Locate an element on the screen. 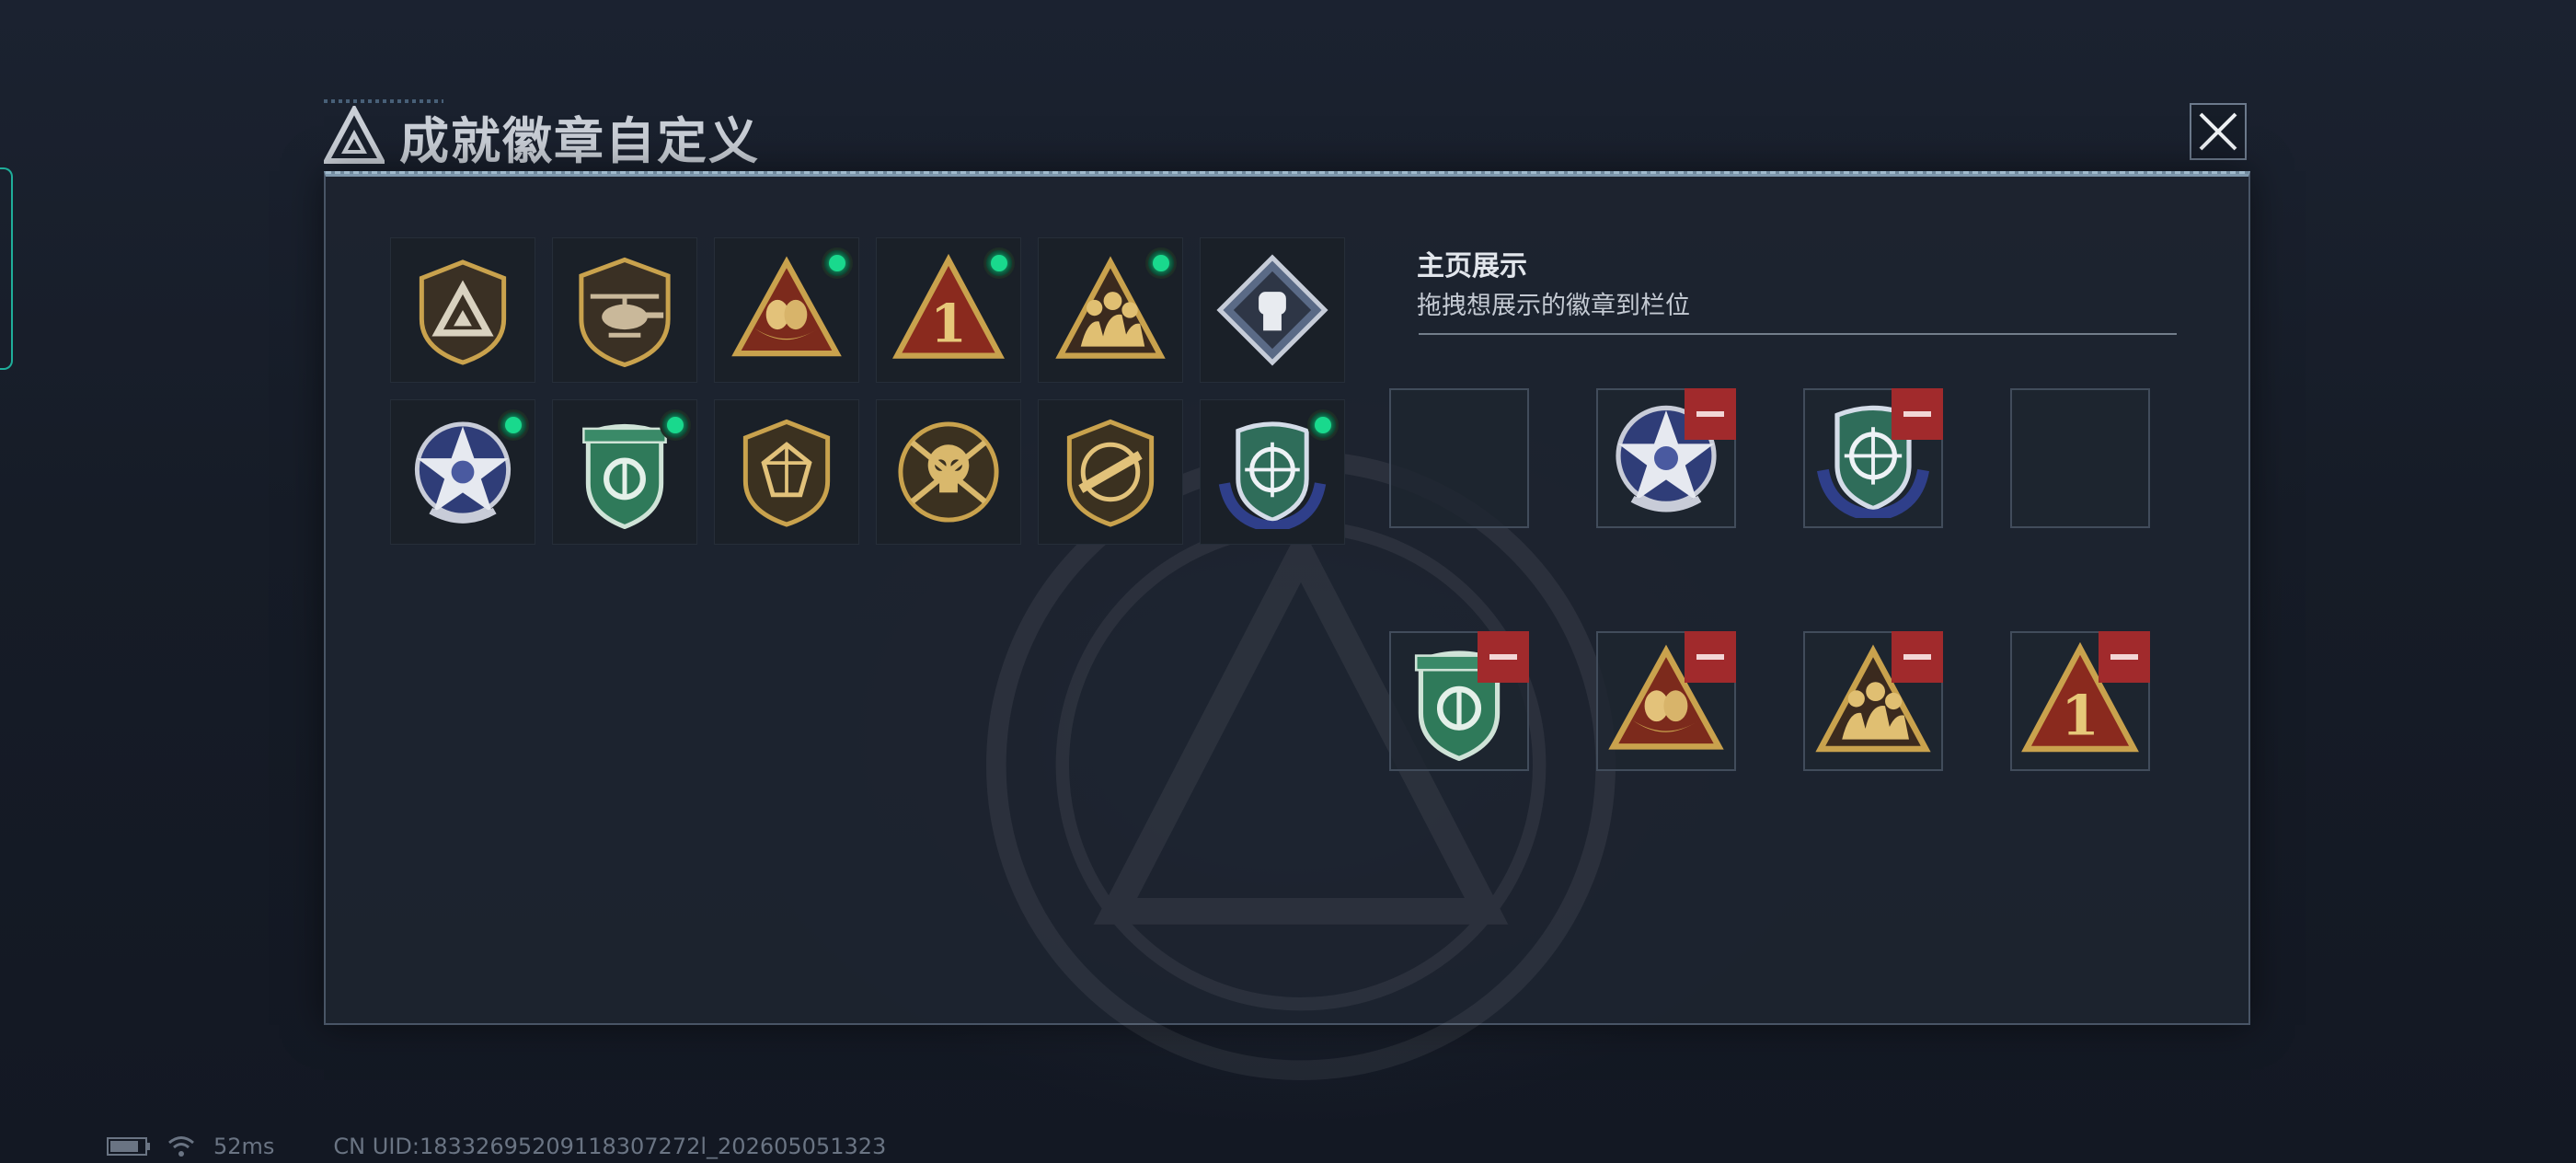 The image size is (2576, 1163). crossed-skull-badge-icon is located at coordinates (949, 472).